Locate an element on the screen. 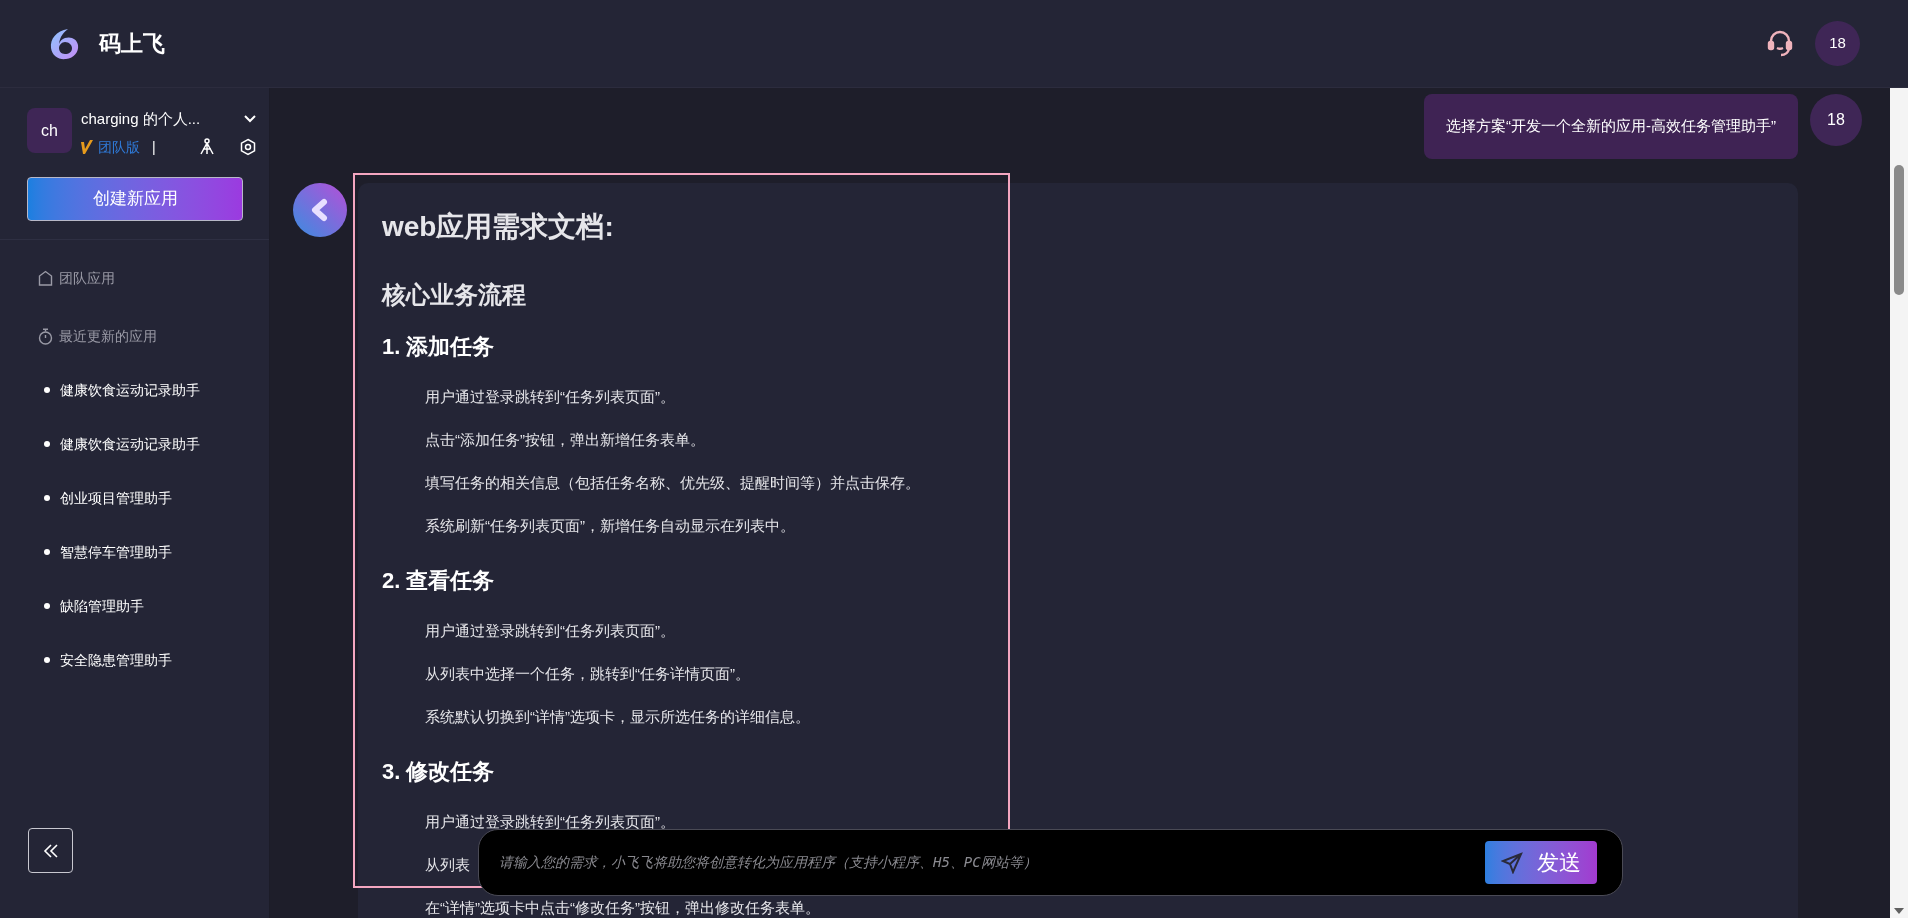  settings-icon is located at coordinates (248, 147).